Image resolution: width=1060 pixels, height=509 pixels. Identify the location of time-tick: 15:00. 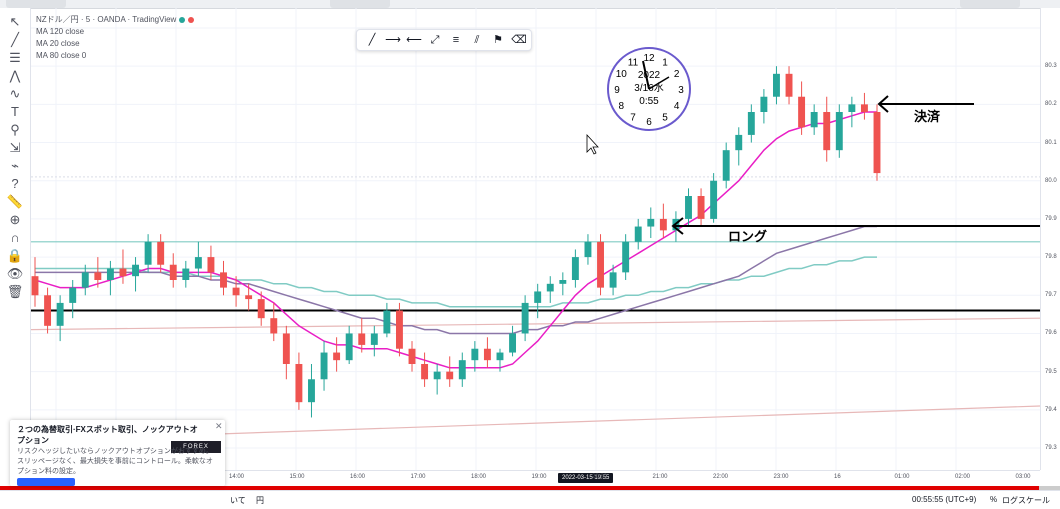
(297, 477).